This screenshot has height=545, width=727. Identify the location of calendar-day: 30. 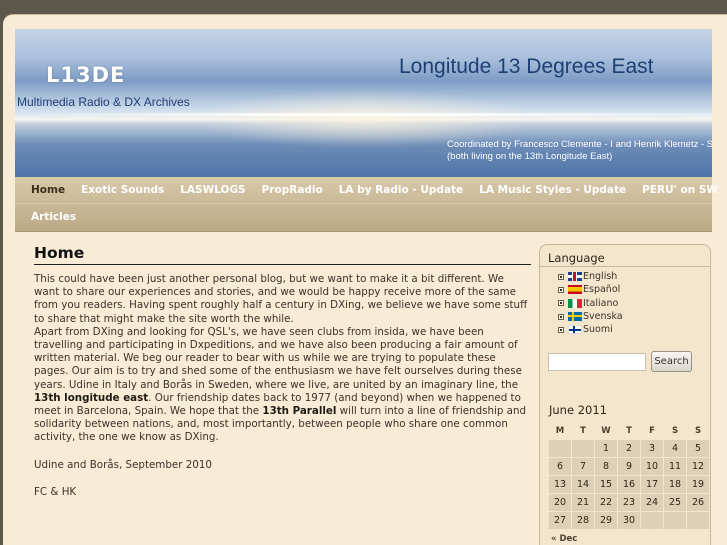
(629, 520).